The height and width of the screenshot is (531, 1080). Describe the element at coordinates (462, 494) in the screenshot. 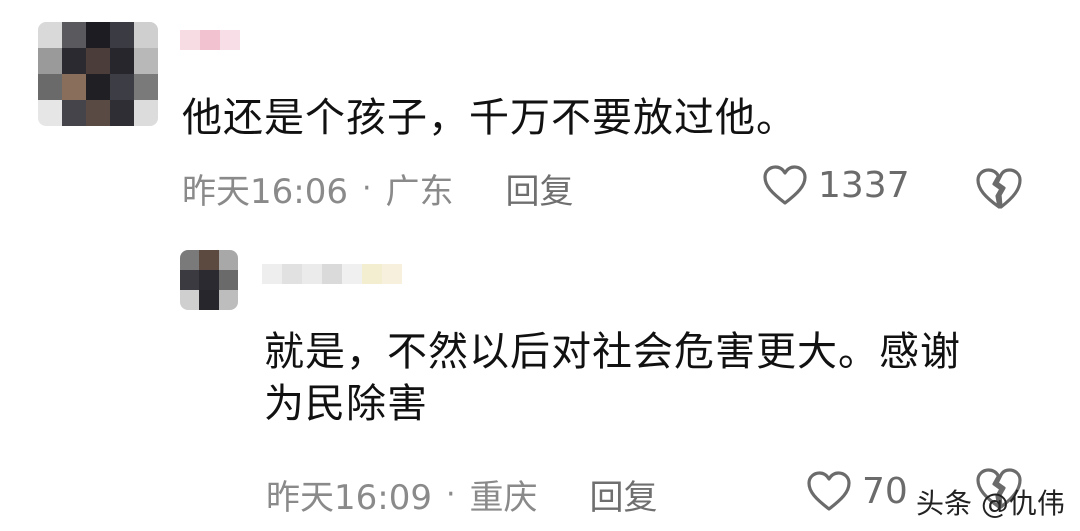

I see `comment-meta-2: 昨天16:09 · 重庆 回复` at that location.